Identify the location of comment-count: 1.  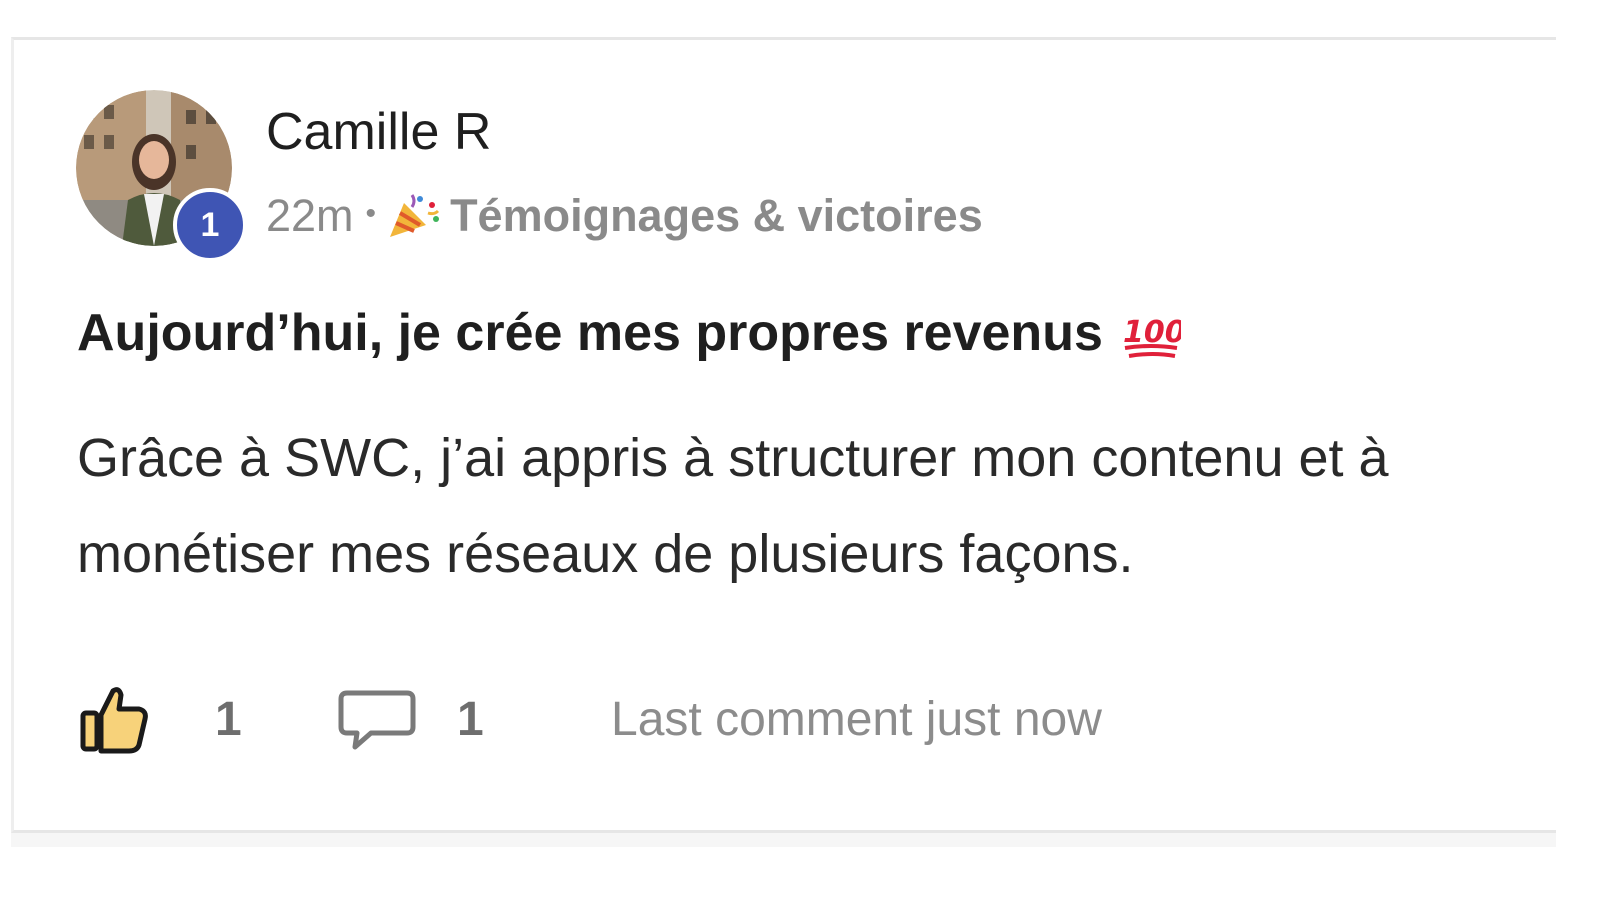
(470, 719).